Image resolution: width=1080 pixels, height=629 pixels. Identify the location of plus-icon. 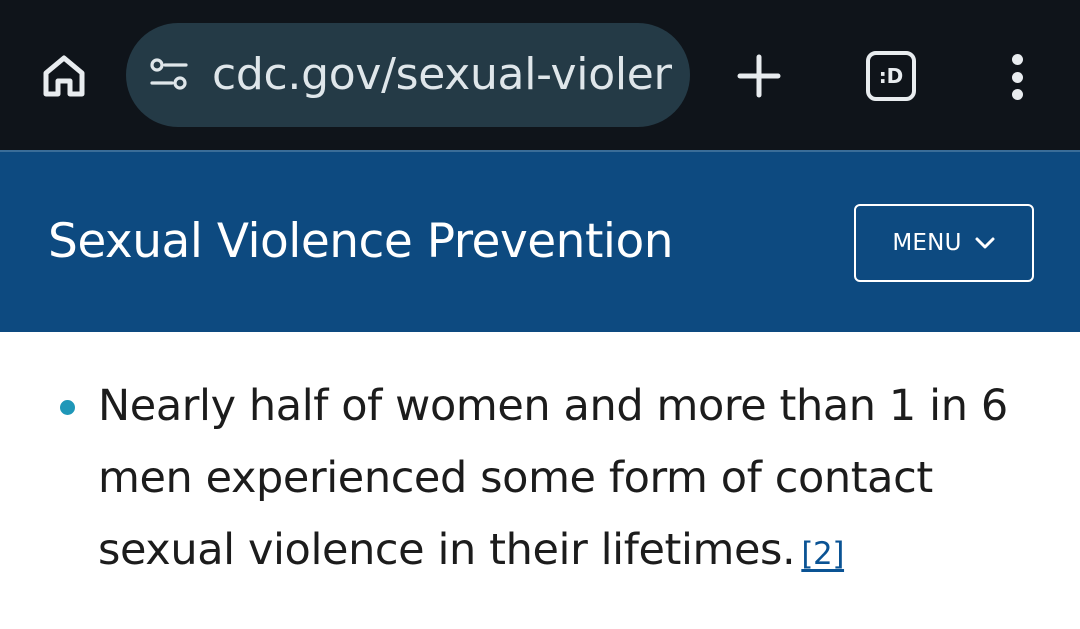
(759, 76).